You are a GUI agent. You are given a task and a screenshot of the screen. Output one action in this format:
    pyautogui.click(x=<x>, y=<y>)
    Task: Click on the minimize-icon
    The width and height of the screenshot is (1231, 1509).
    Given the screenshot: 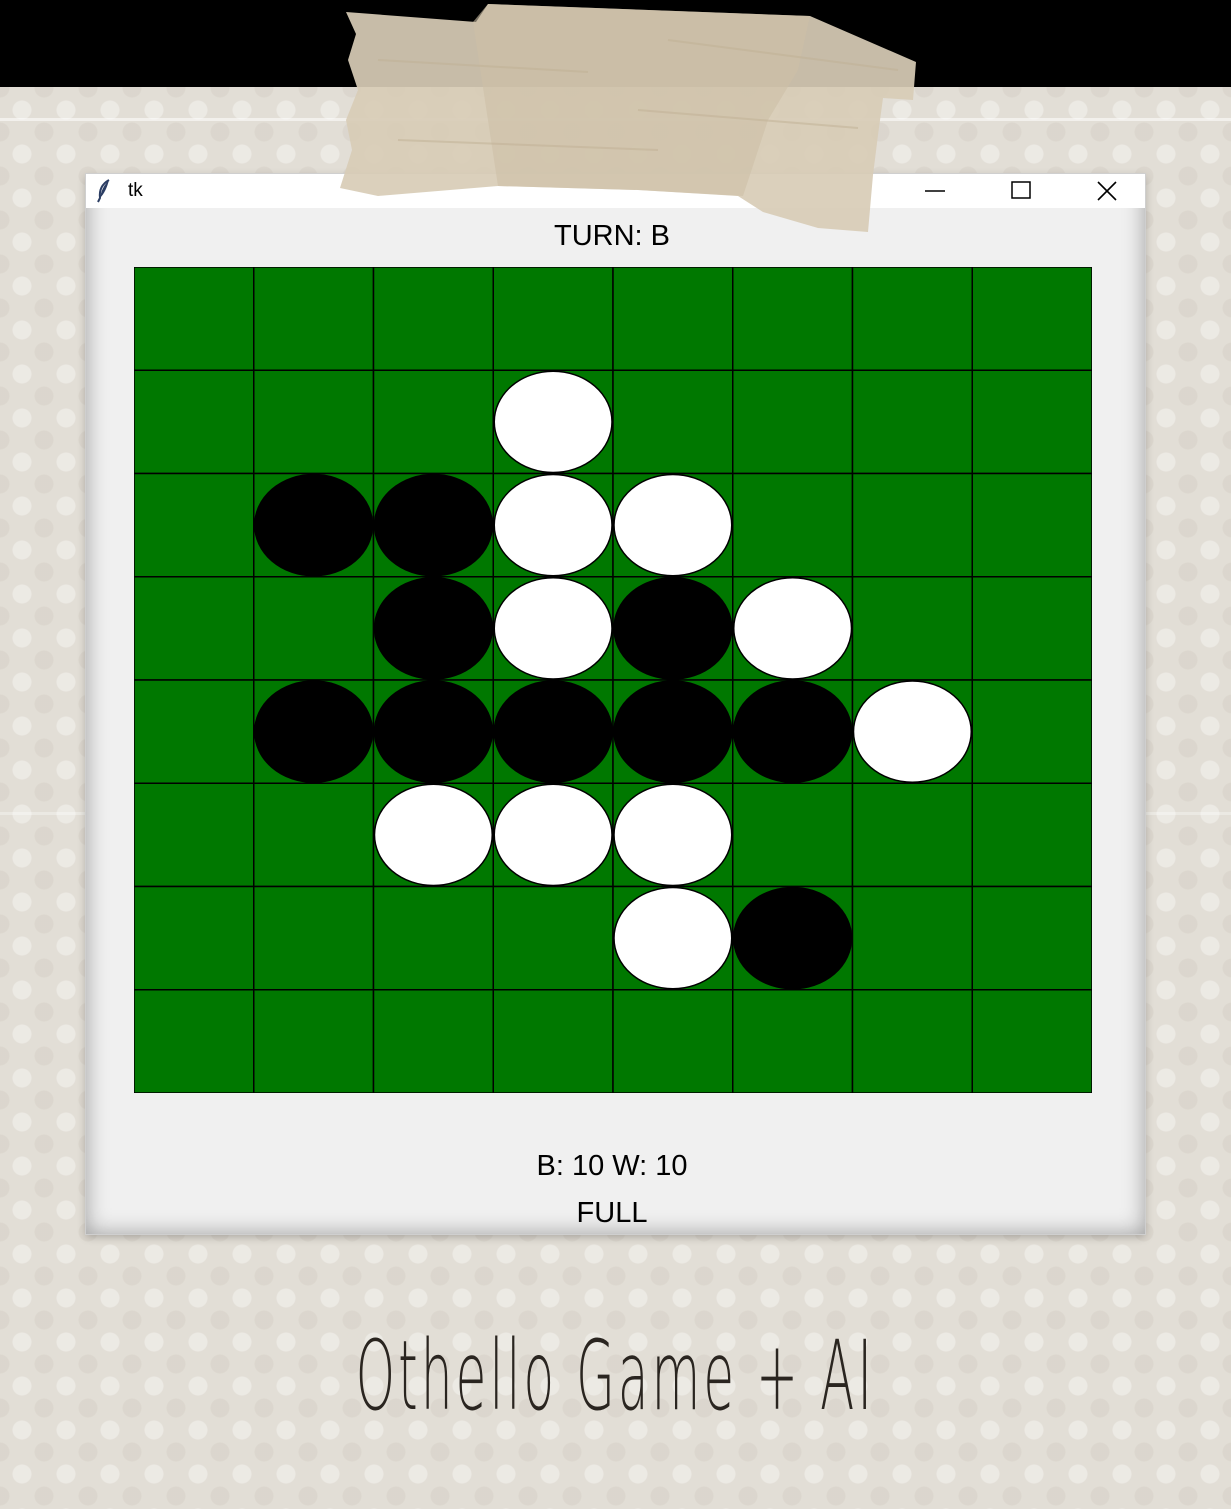 What is the action you would take?
    pyautogui.click(x=935, y=191)
    